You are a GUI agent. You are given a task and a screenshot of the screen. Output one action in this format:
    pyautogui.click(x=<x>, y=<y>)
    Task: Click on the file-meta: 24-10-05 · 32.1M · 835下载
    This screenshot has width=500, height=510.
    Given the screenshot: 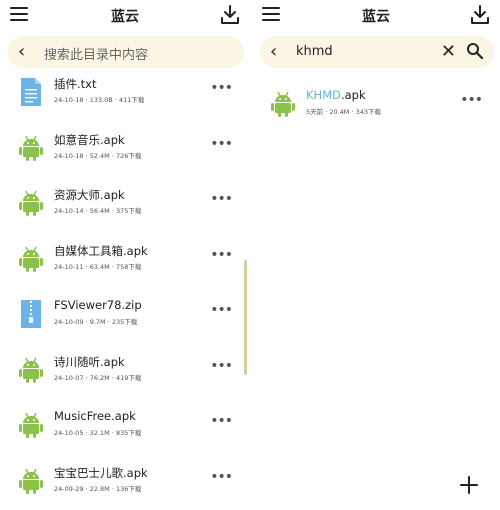 What is the action you would take?
    pyautogui.click(x=98, y=433)
    